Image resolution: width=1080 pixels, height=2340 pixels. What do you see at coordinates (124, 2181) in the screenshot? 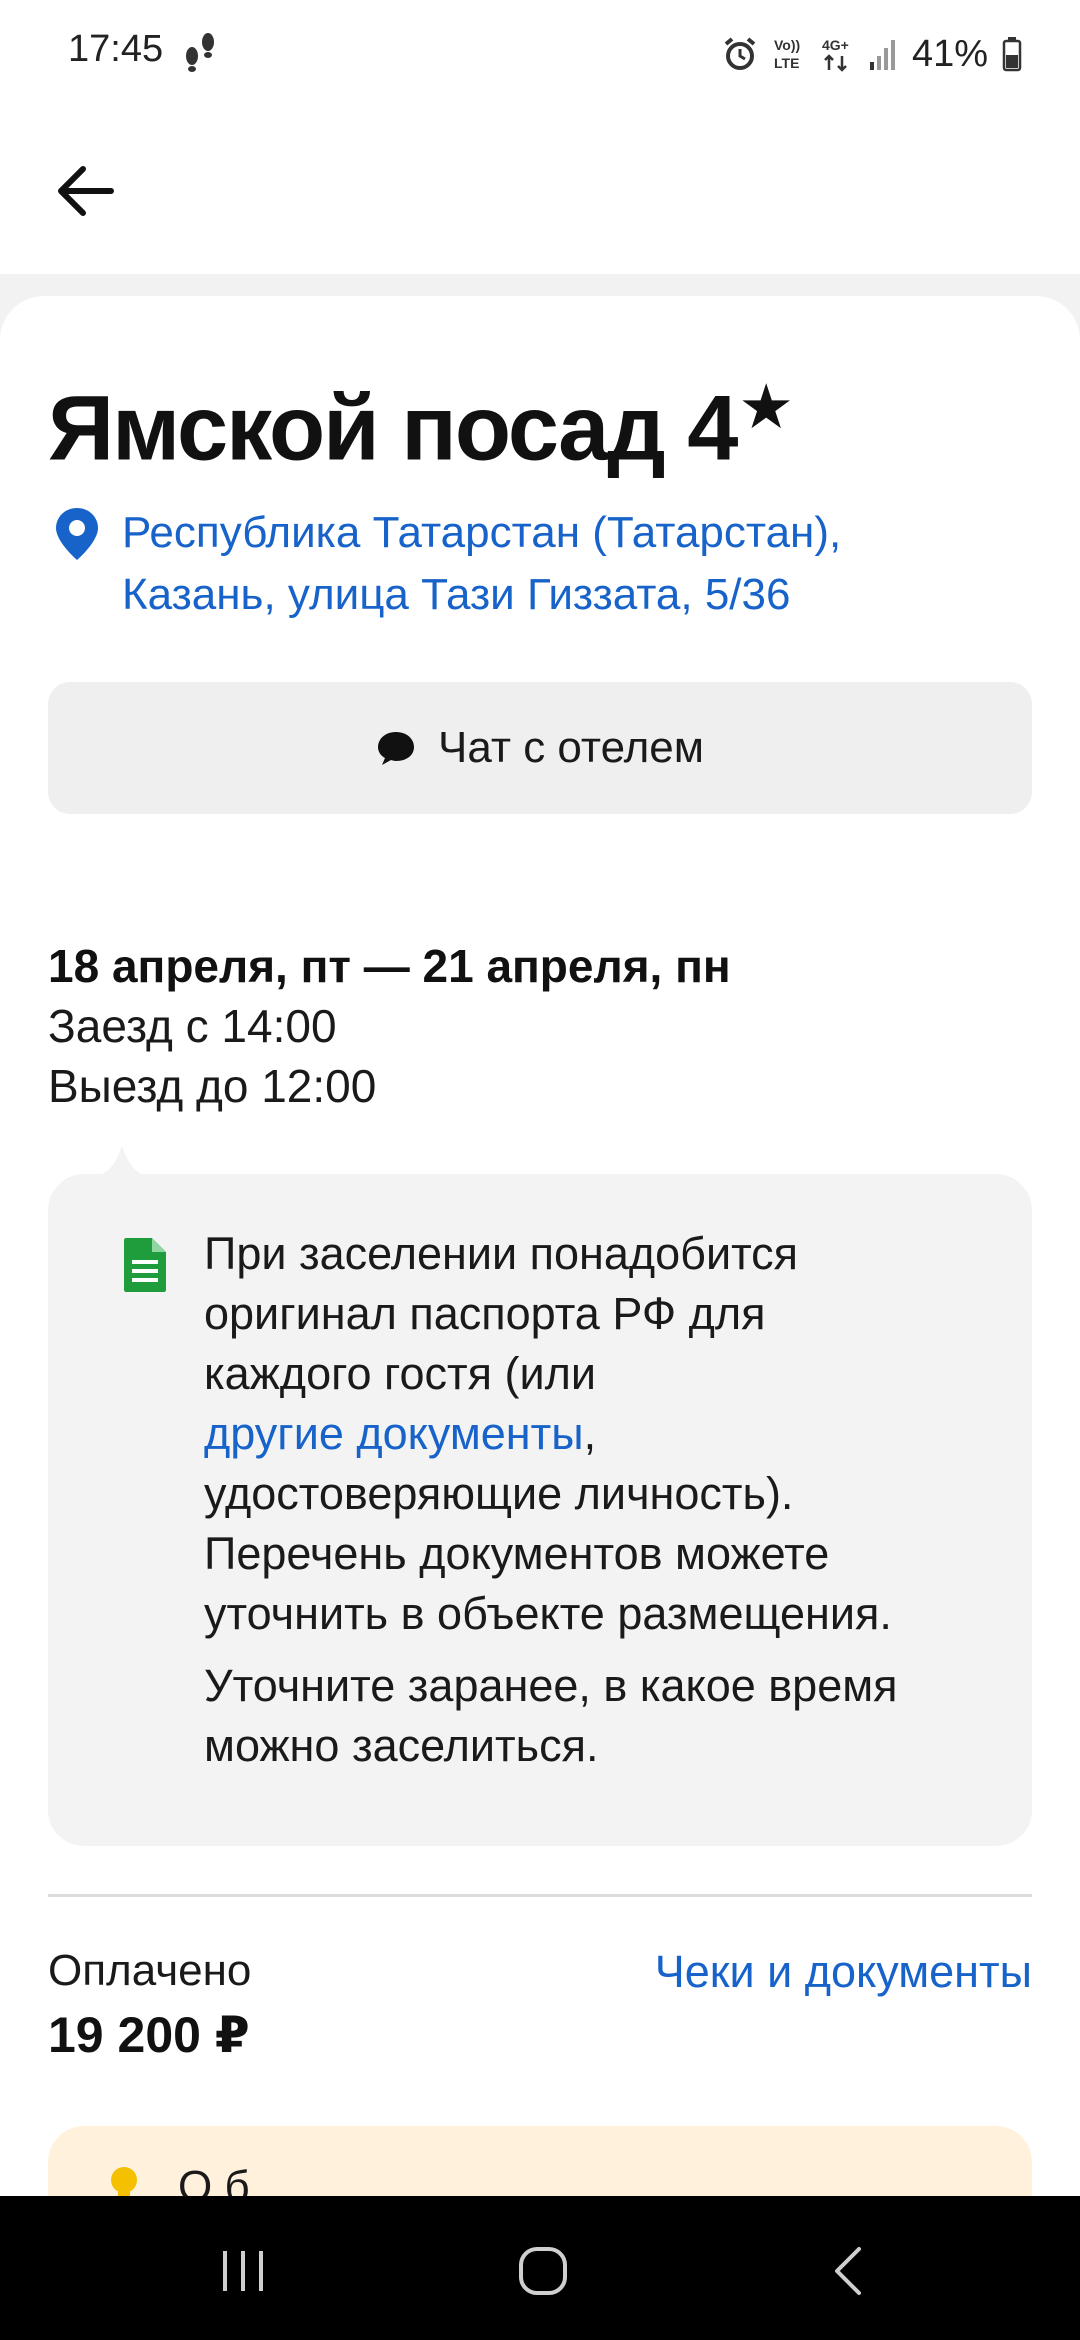
I see `bulb-icon` at bounding box center [124, 2181].